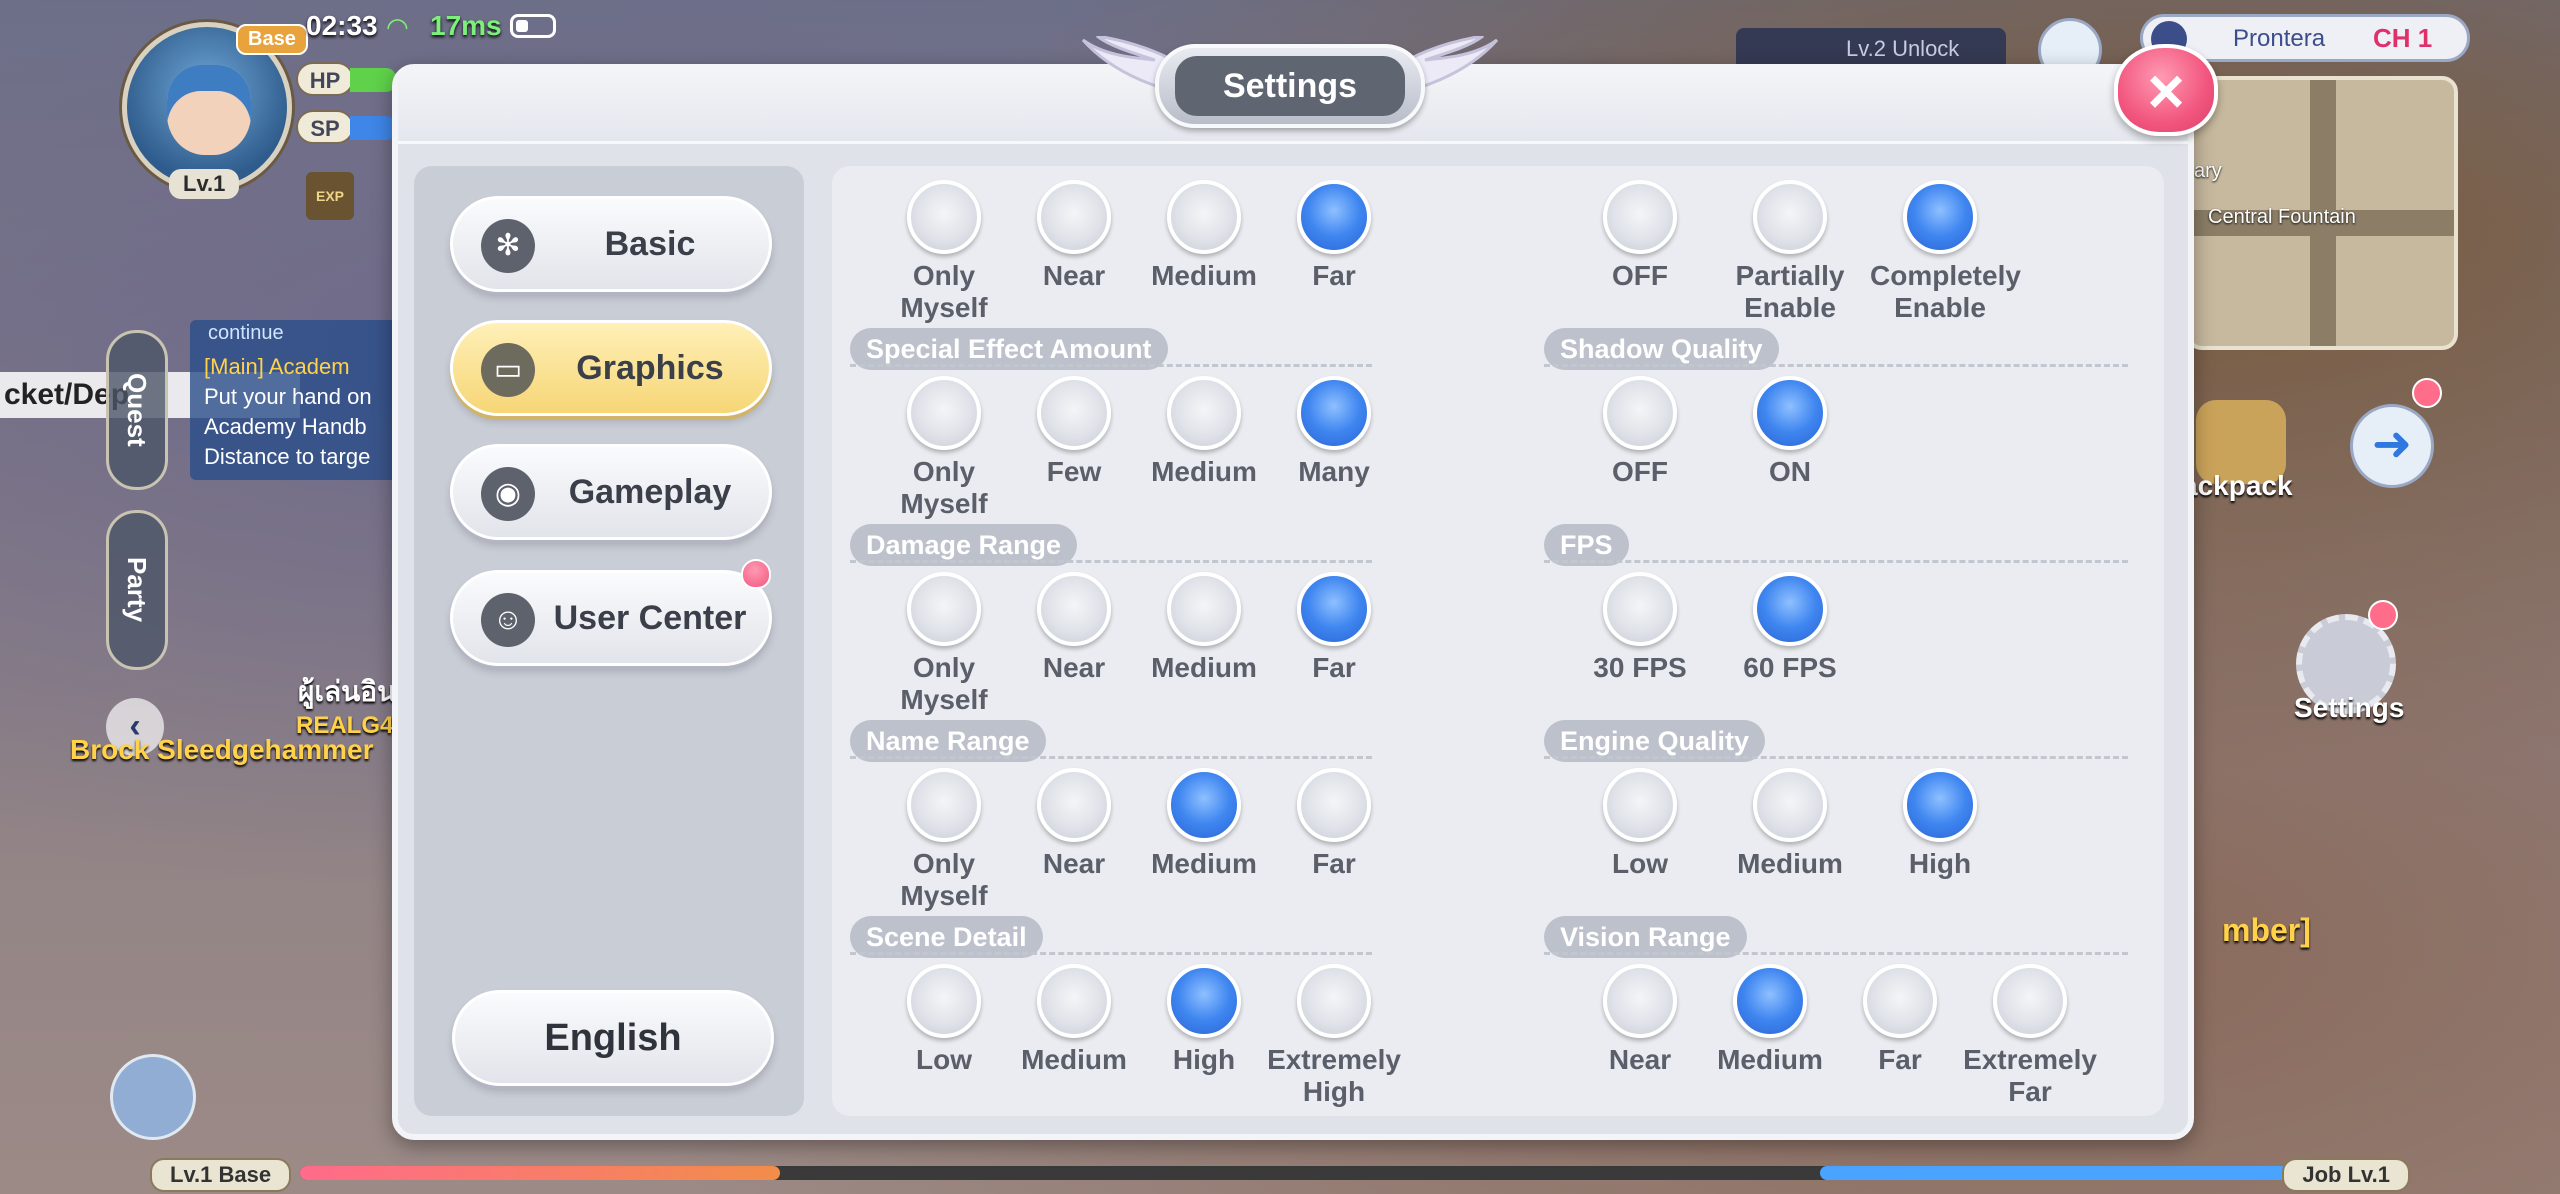 This screenshot has width=2560, height=1194. I want to click on quest-line: Put your hand on, so click(288, 396).